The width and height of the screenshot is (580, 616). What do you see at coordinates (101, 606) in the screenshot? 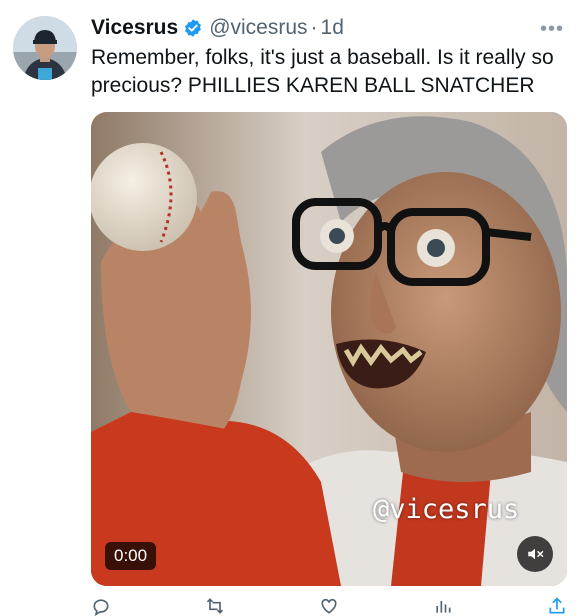
I see `reply-icon` at bounding box center [101, 606].